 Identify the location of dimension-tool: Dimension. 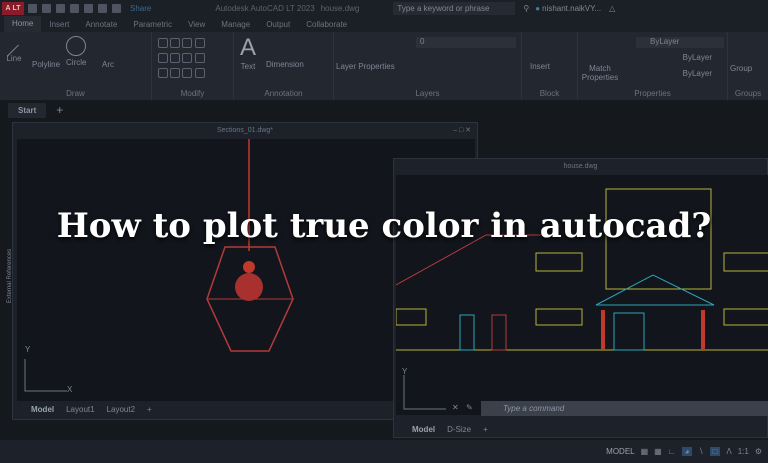
(285, 64).